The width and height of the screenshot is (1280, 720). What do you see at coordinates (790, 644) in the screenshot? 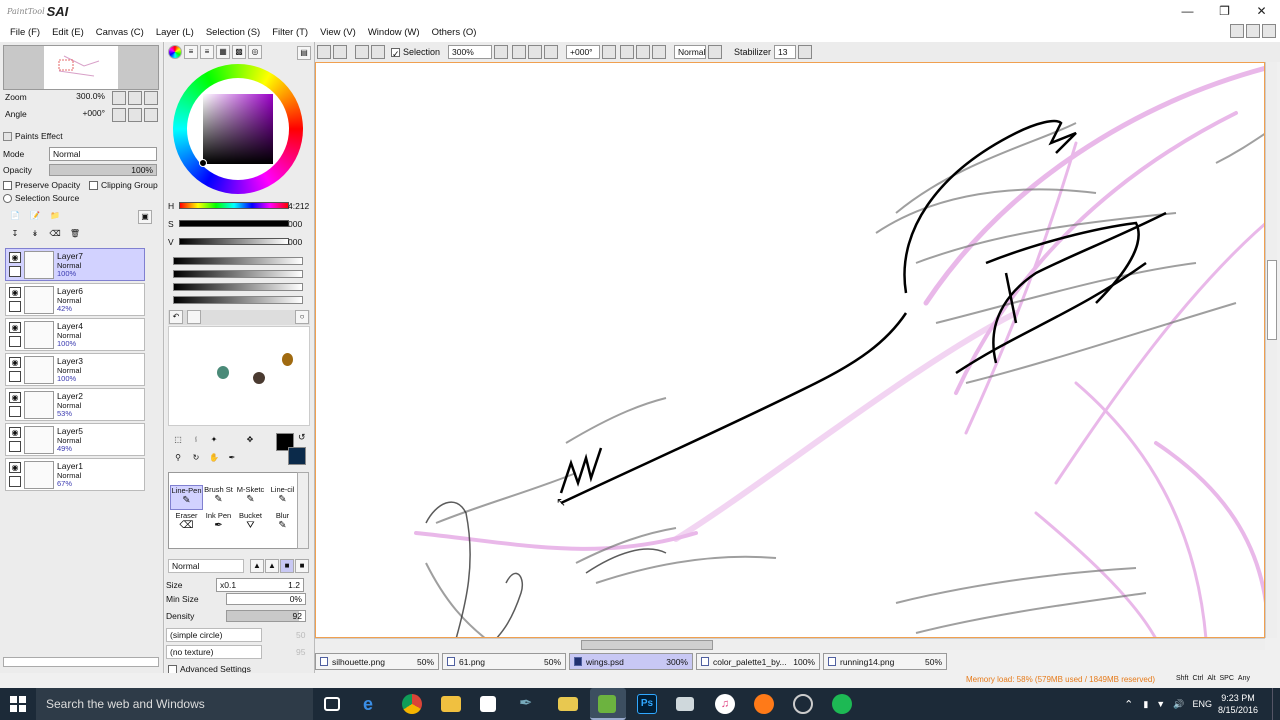
I see `canvas-hscrollbar` at bounding box center [790, 644].